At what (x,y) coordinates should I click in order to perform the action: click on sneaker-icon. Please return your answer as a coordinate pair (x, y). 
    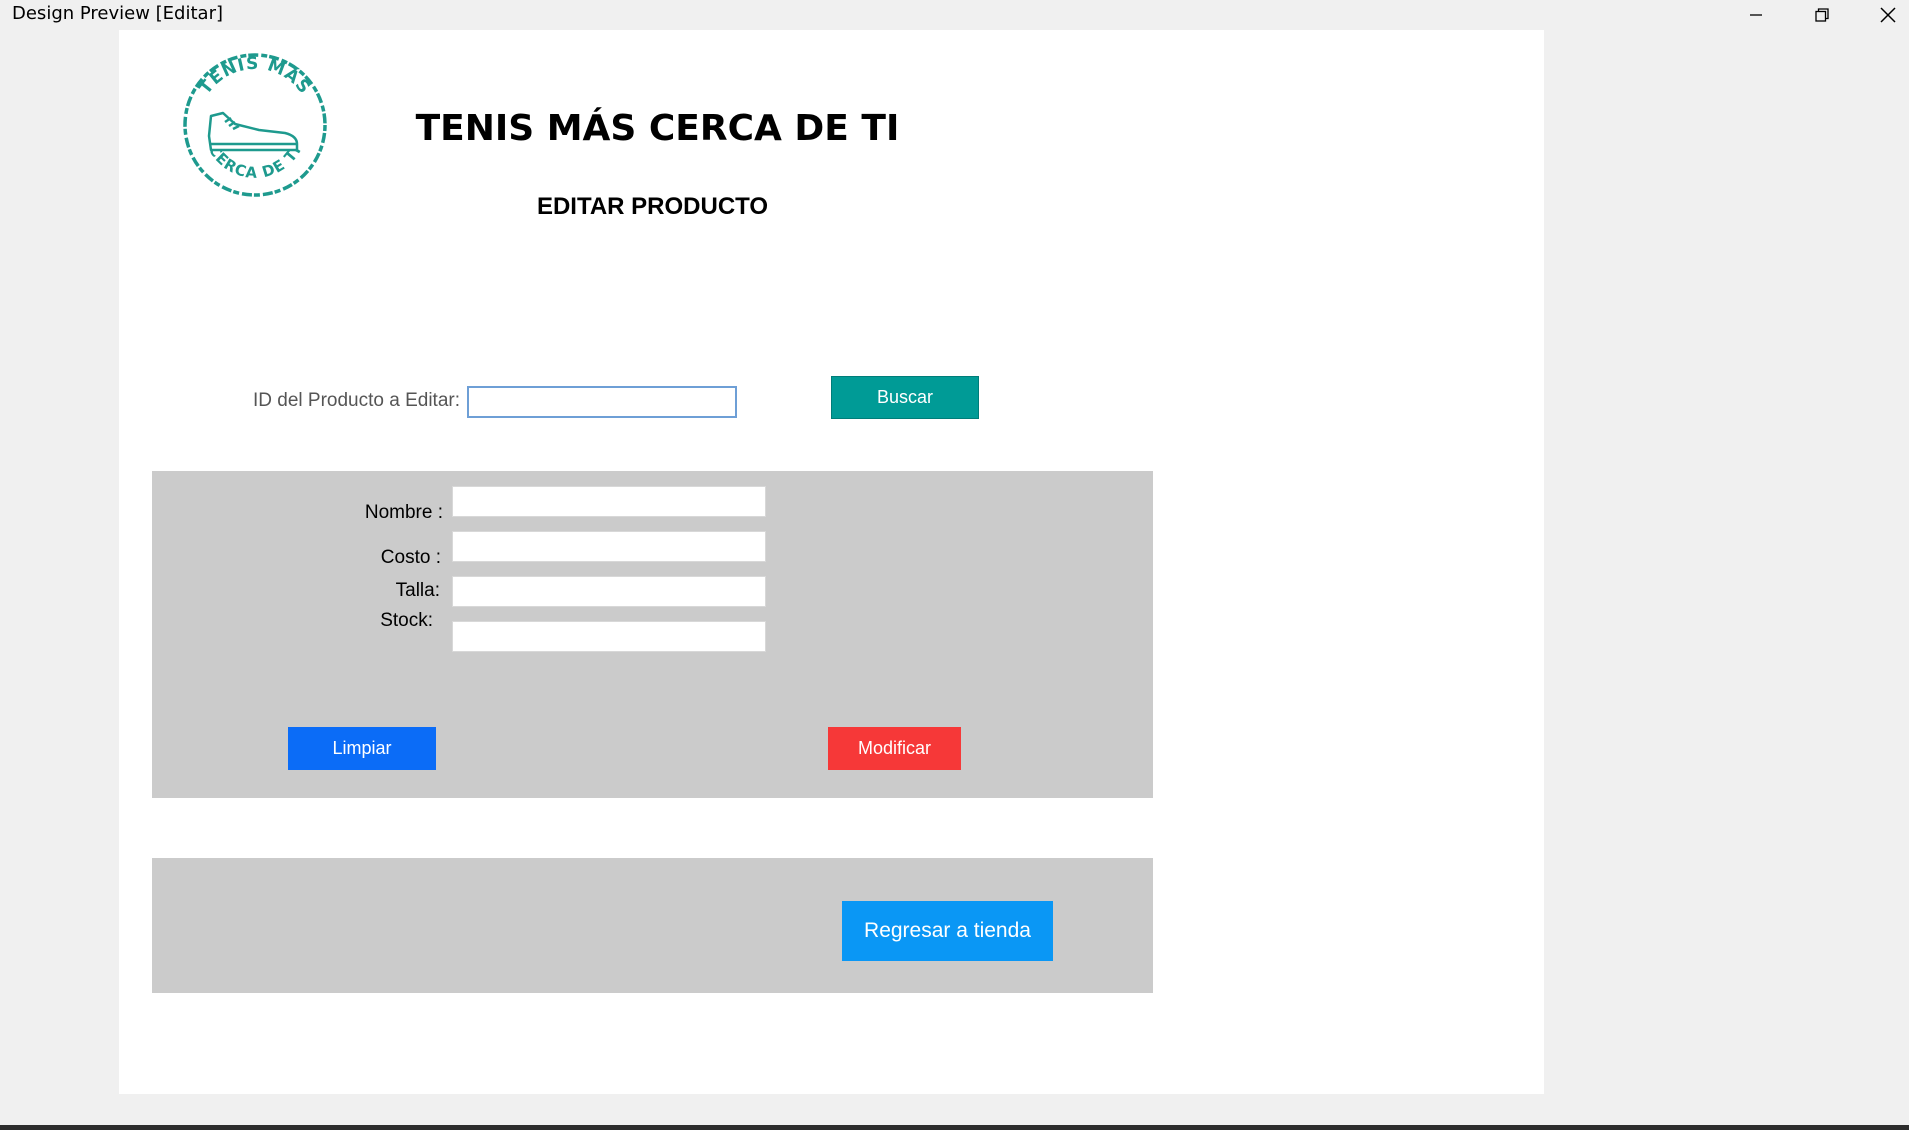
    Looking at the image, I should click on (253, 131).